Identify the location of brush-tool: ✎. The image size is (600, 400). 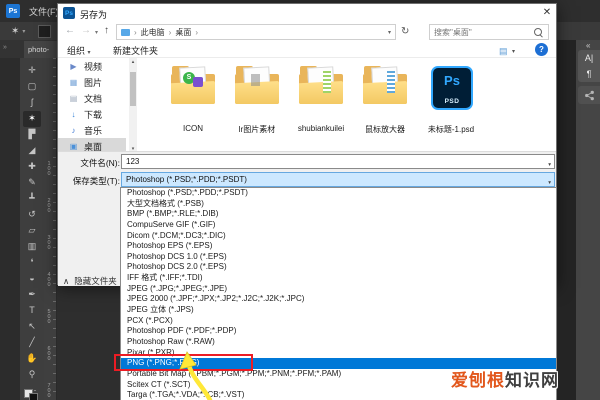
(32, 183).